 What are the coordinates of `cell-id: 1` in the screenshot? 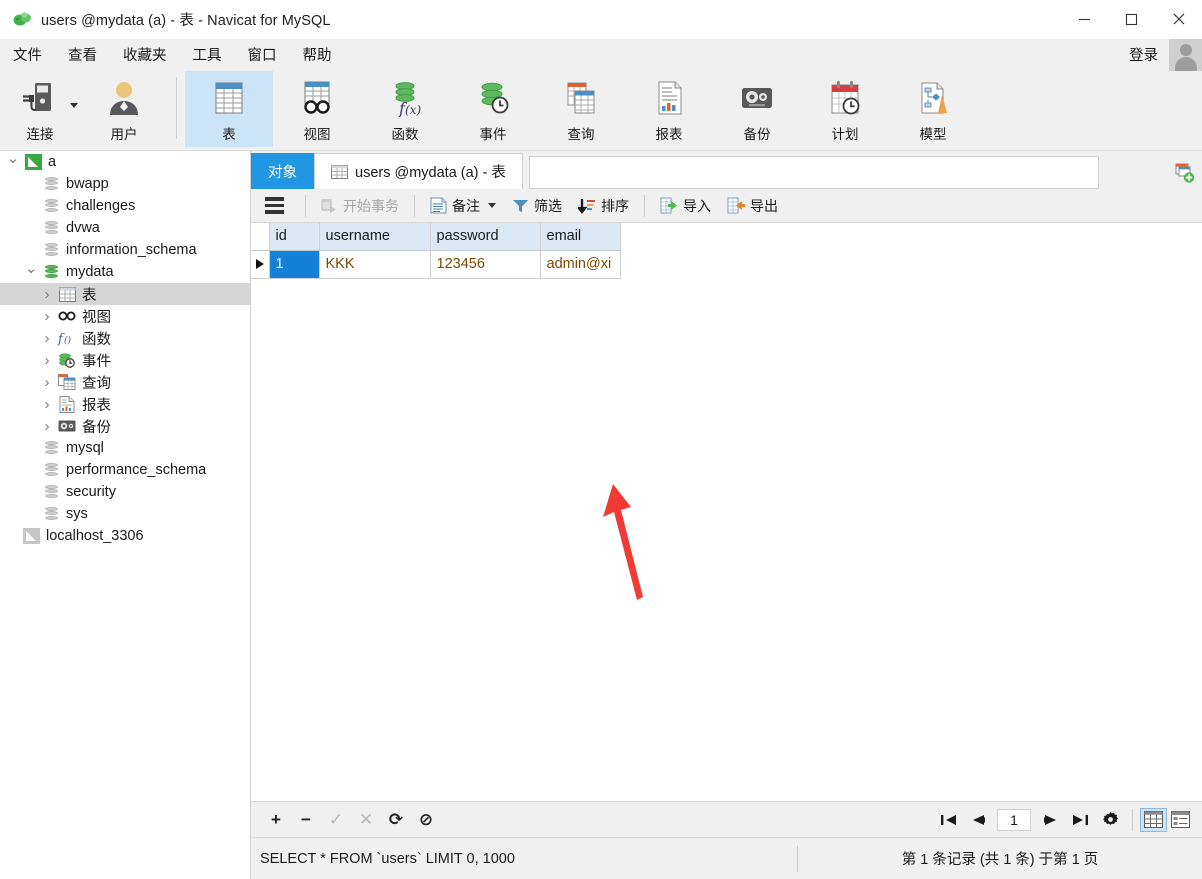 It's located at (294, 264).